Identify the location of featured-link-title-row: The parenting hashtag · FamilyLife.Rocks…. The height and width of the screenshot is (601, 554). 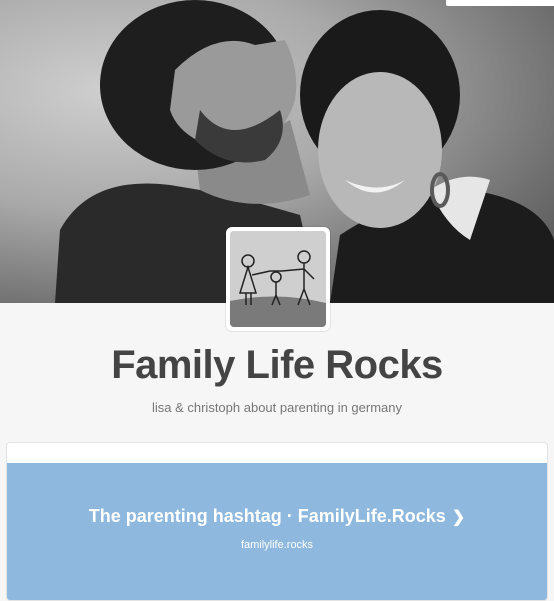
(277, 516).